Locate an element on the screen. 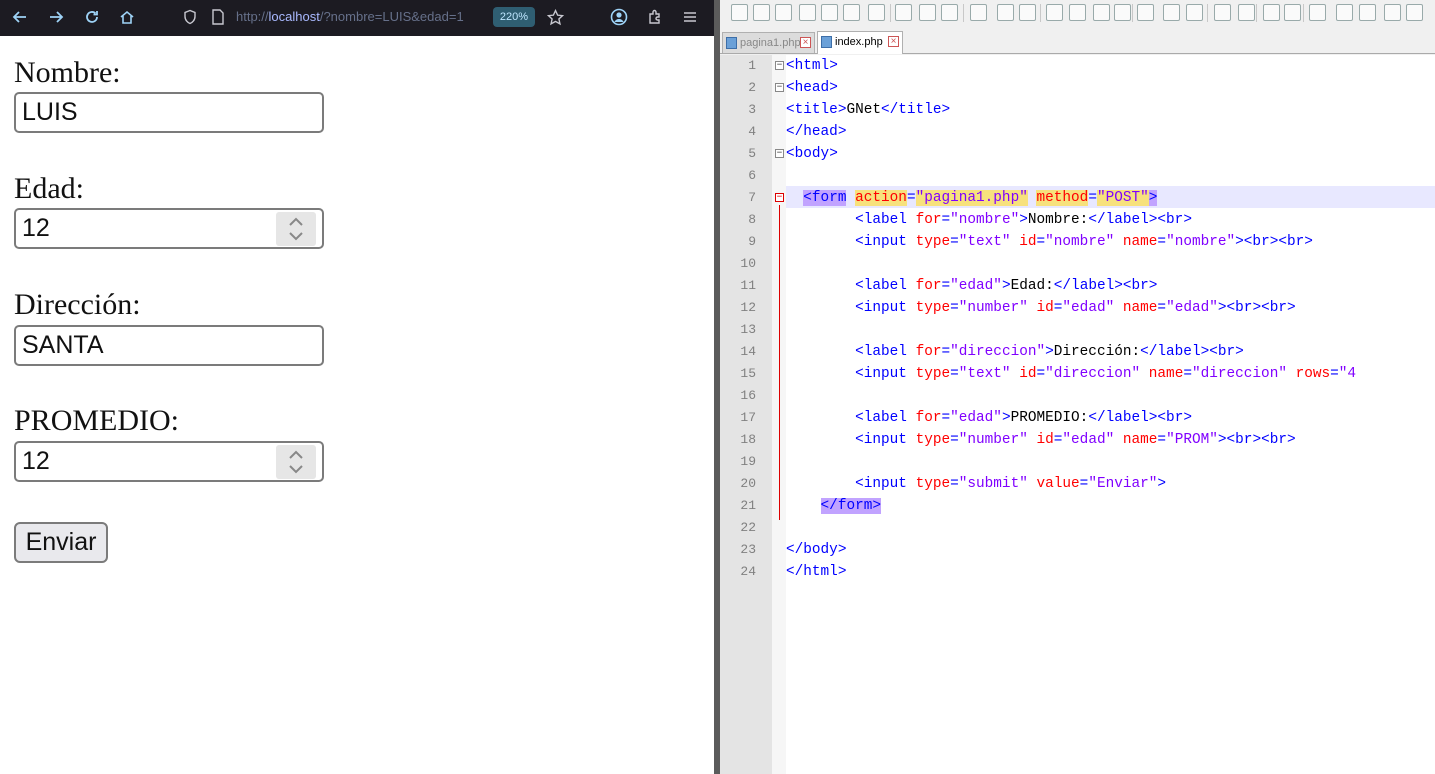 This screenshot has height=774, width=1435. extensions-icon is located at coordinates (655, 17).